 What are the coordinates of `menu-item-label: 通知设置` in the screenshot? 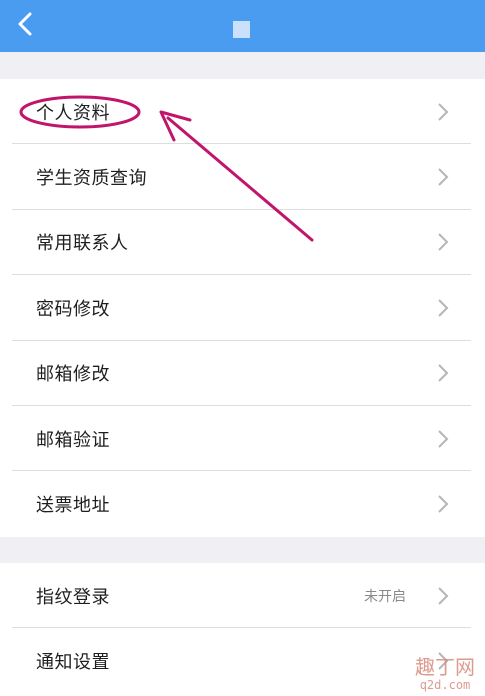 It's located at (73, 663).